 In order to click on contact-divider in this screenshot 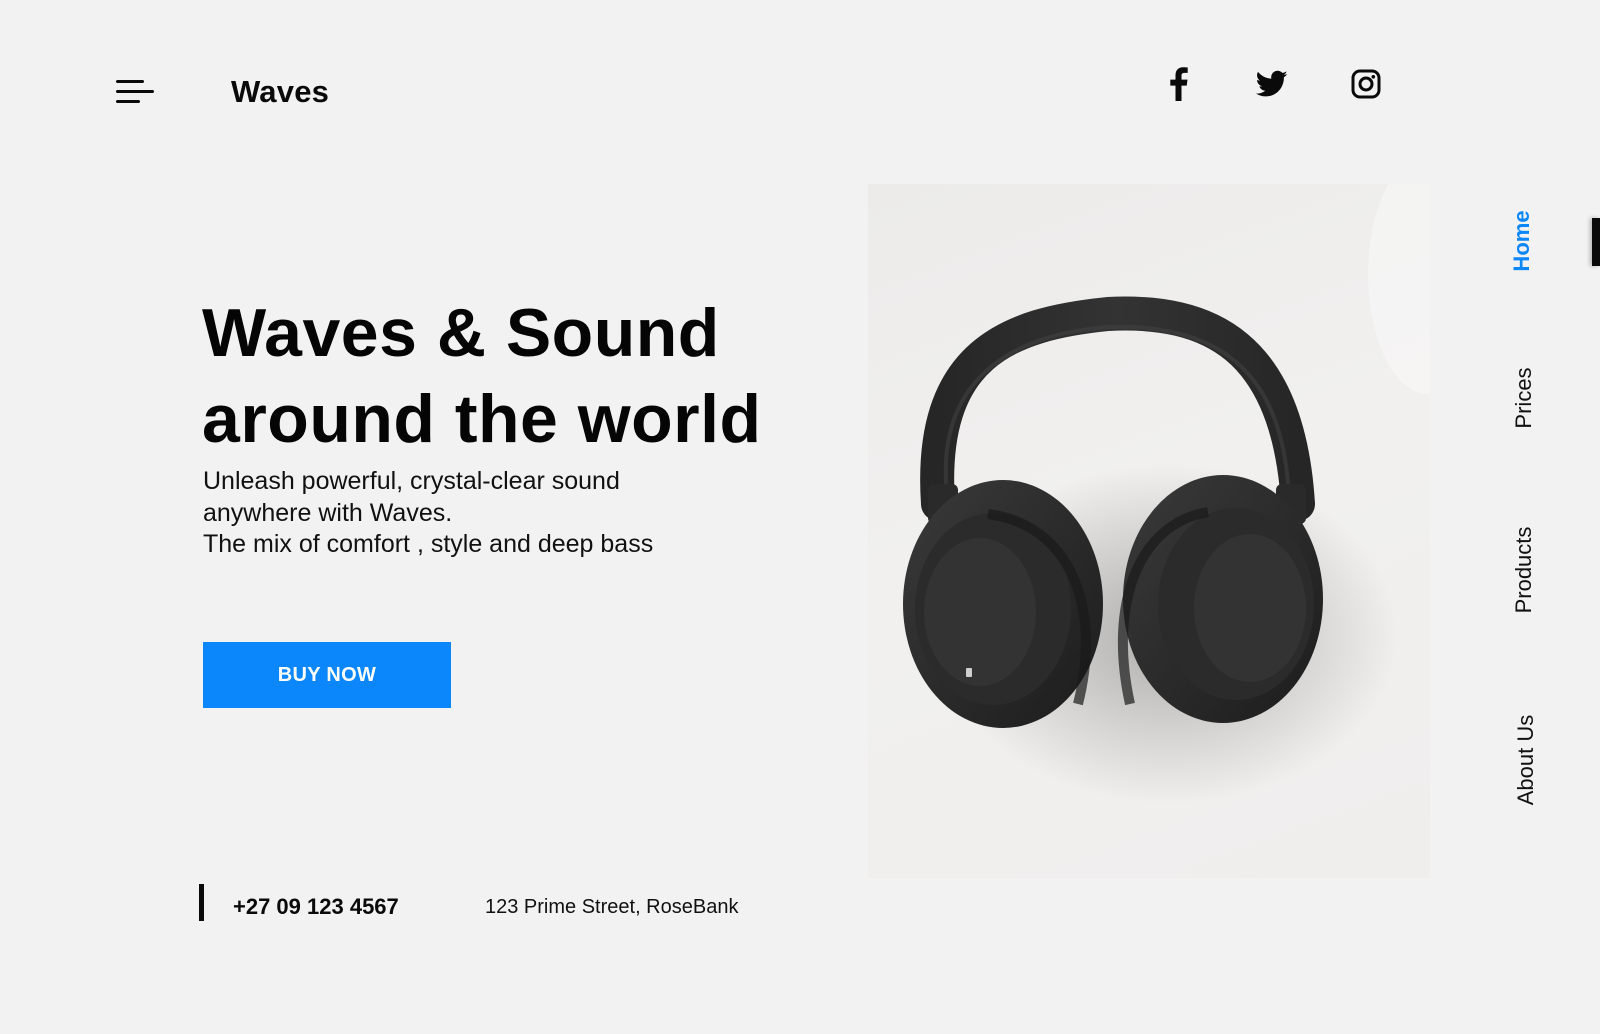, I will do `click(201, 902)`.